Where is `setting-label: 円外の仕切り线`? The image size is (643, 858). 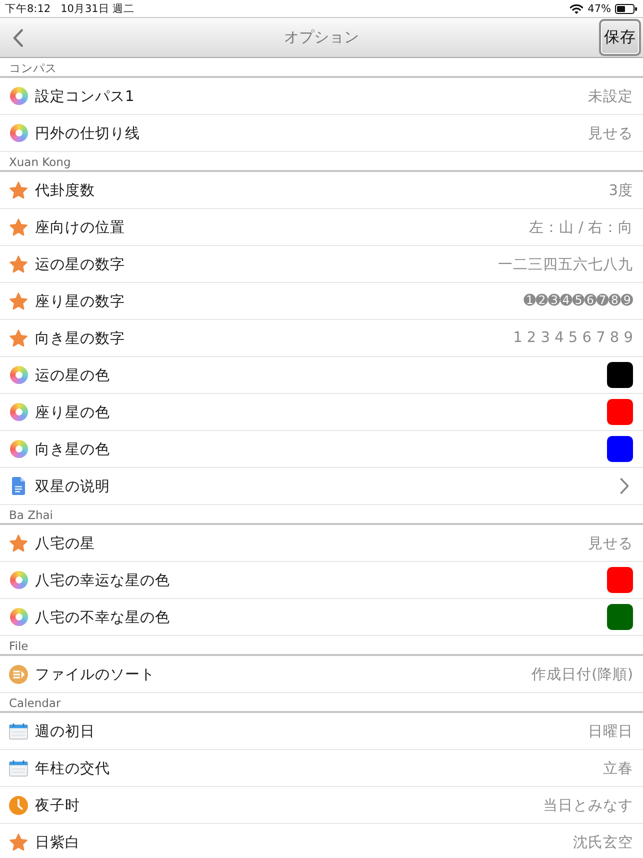
setting-label: 円外の仕切り线 is located at coordinates (87, 133).